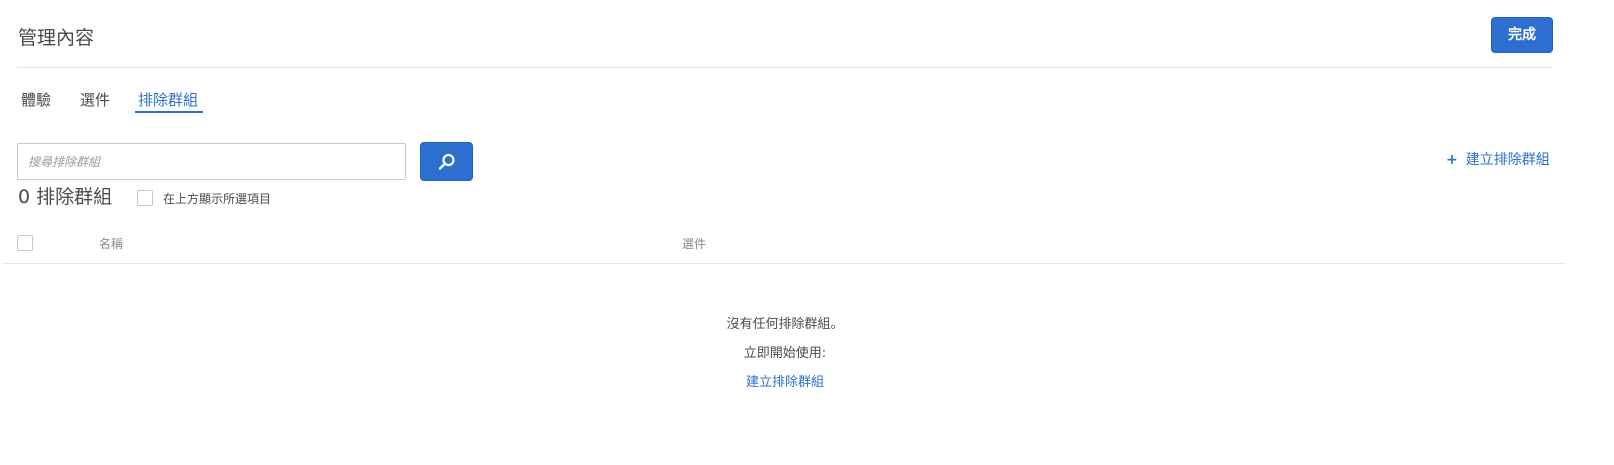 The width and height of the screenshot is (1614, 465). I want to click on search-icon, so click(446, 161).